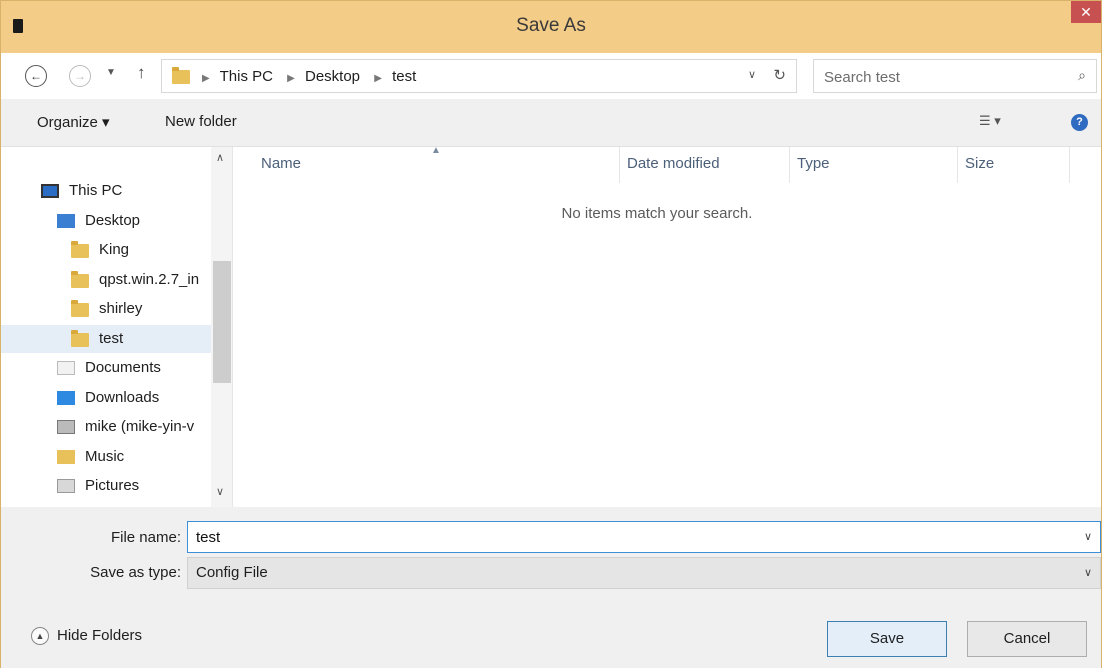  I want to click on breadcrumb: ▶ This PC ▶ Desktop ▶ test, so click(310, 76).